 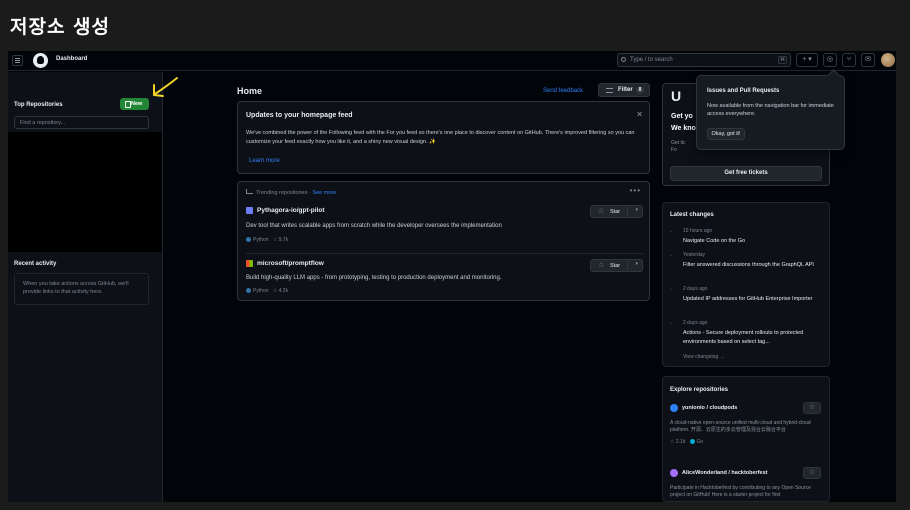 What do you see at coordinates (291, 210) in the screenshot?
I see `repo-name-link: Pythagora-io/gpt-pilot` at bounding box center [291, 210].